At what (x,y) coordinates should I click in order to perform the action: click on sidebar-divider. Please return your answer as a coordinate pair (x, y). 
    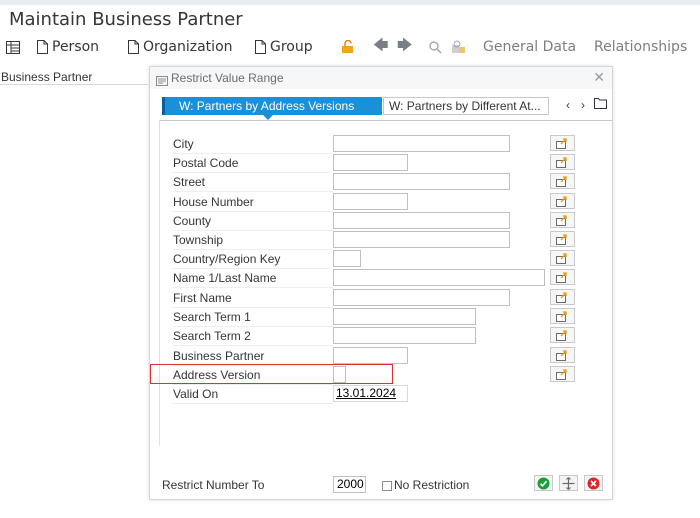
    Looking at the image, I should click on (74, 84).